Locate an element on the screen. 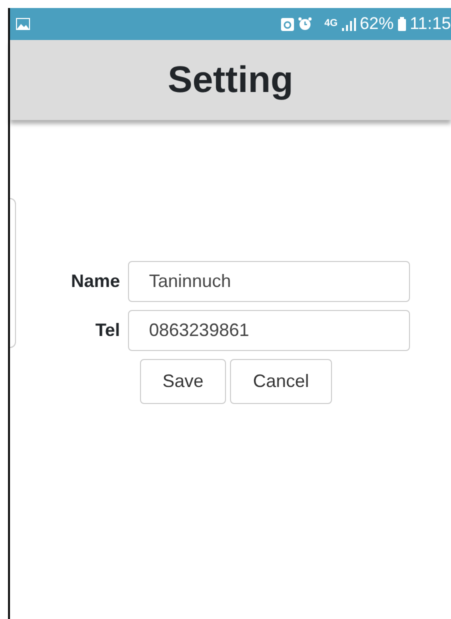  save-button: Save is located at coordinates (183, 381).